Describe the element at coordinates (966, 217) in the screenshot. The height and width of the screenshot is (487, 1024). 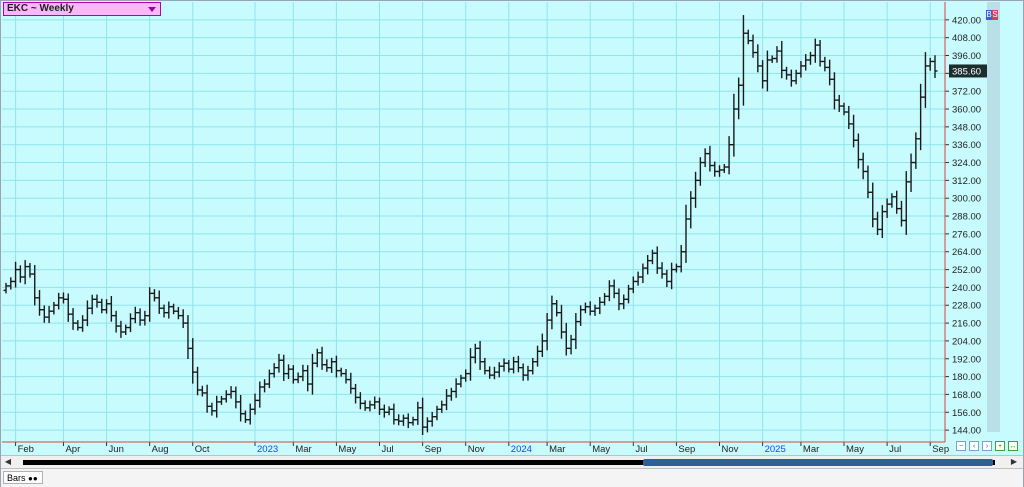
I see `y-tick-label: 288.00` at that location.